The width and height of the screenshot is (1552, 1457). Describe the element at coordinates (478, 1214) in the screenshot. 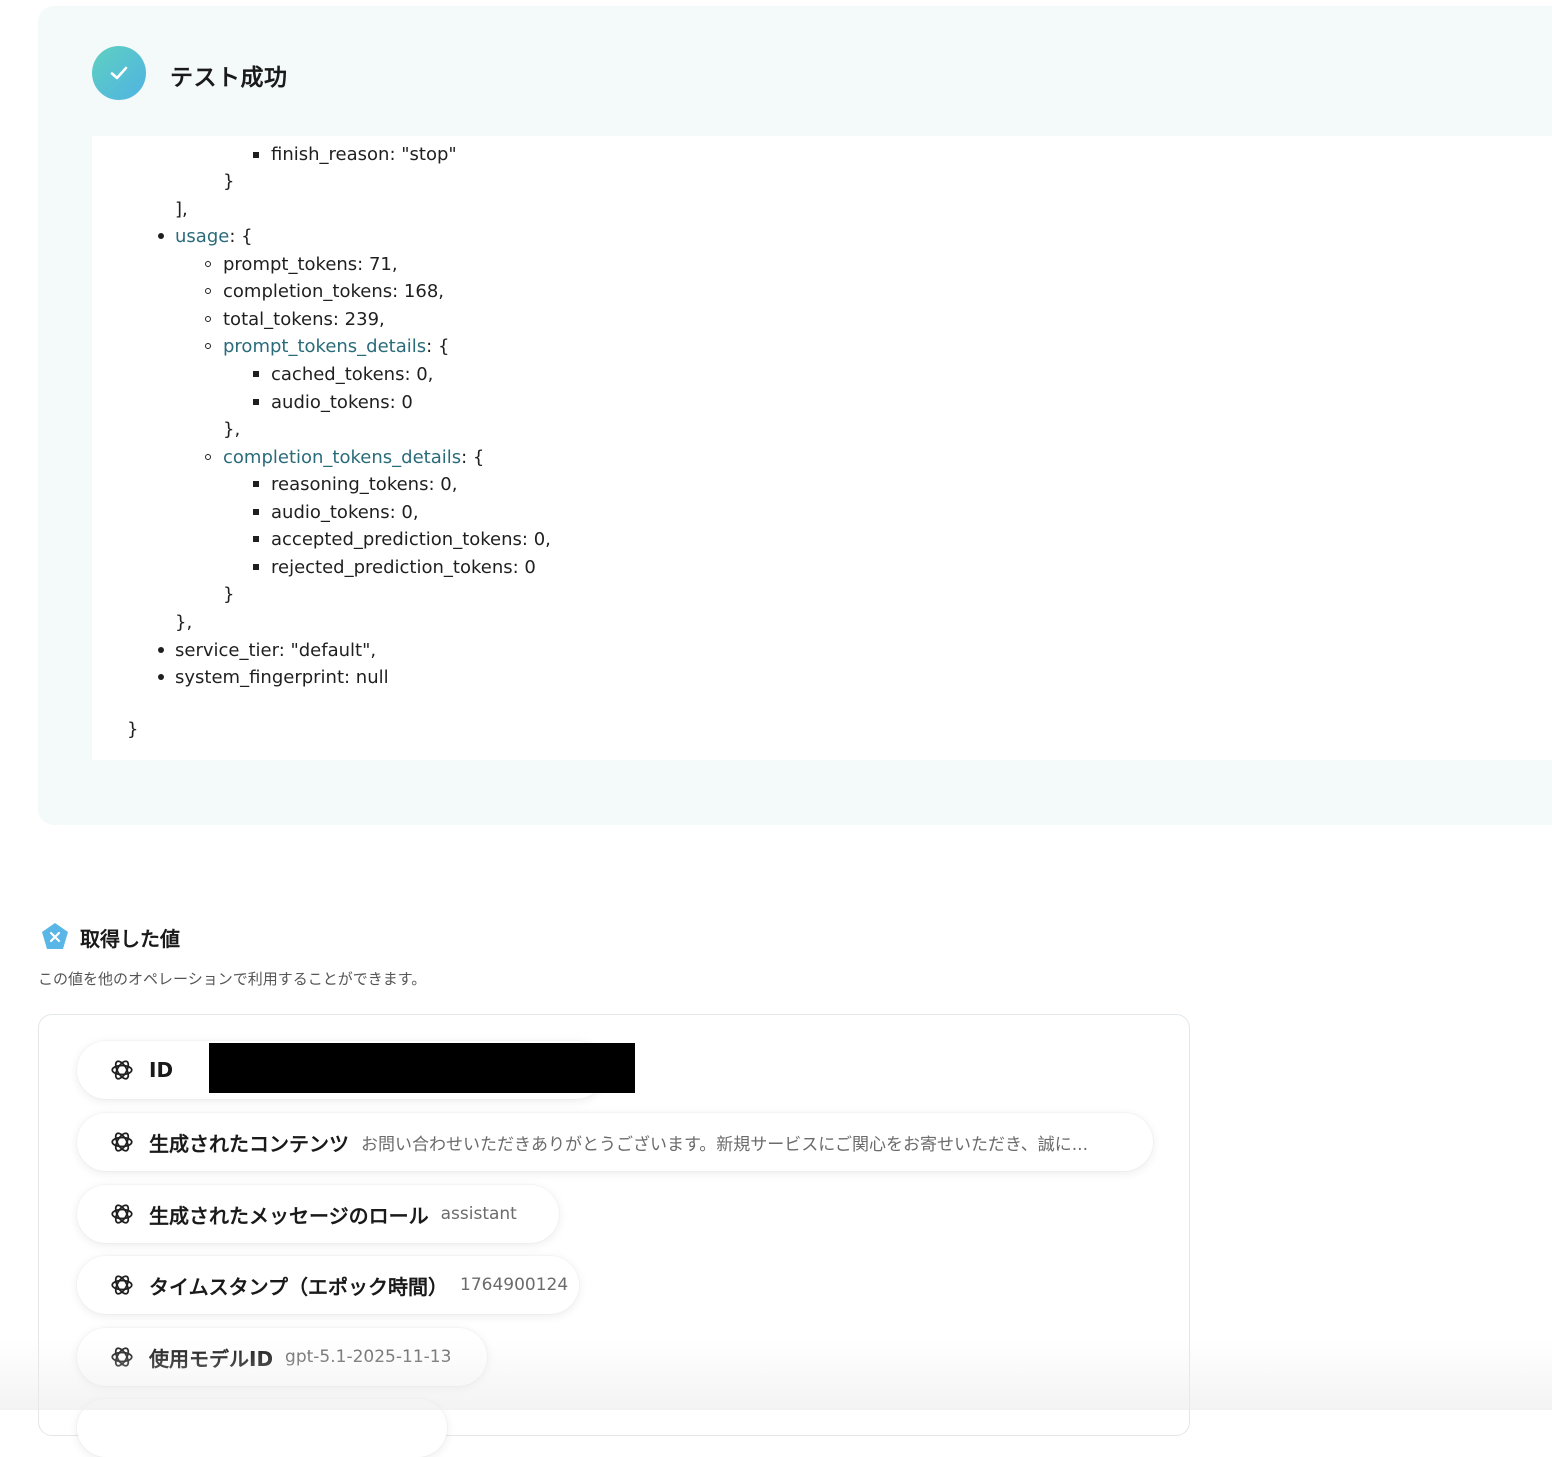

I see `value-text: assistant` at that location.